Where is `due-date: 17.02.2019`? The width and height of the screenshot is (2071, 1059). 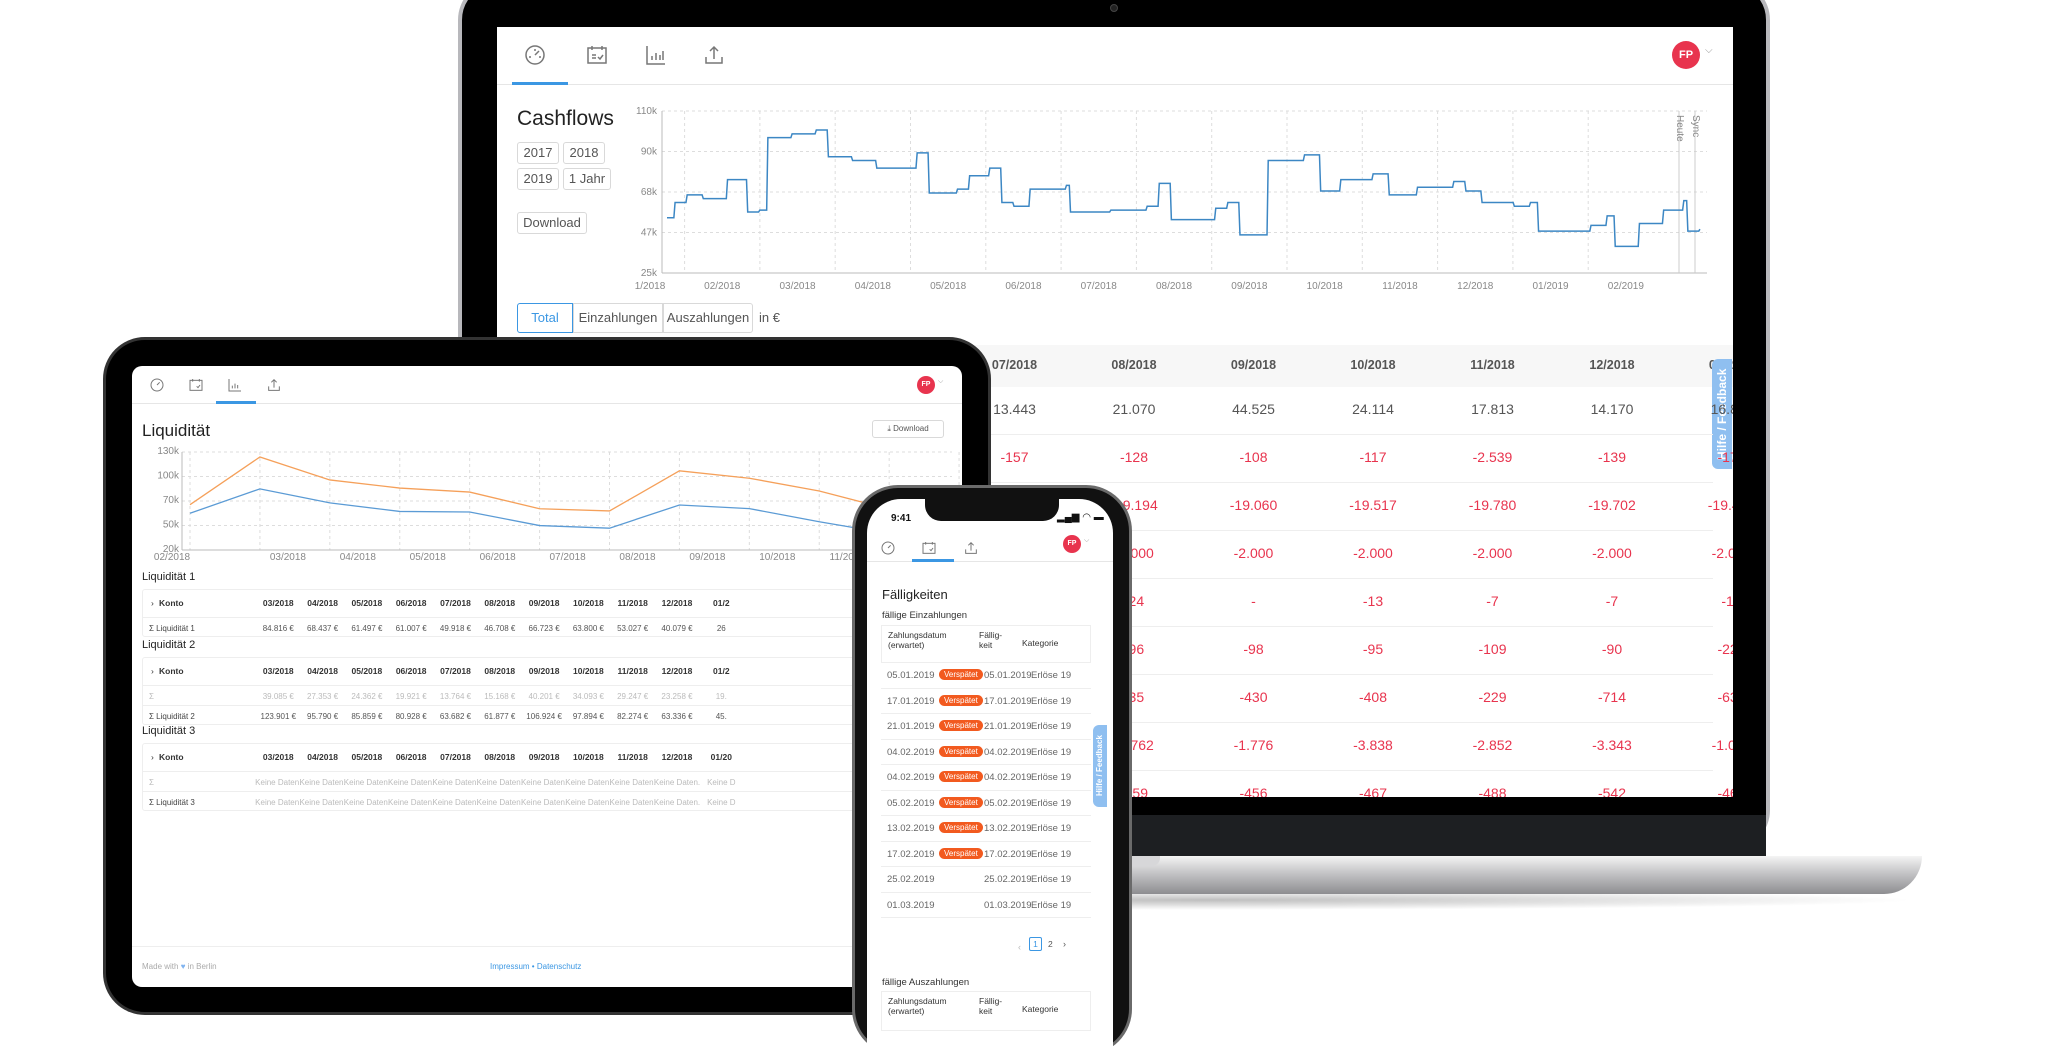 due-date: 17.02.2019 is located at coordinates (1008, 854).